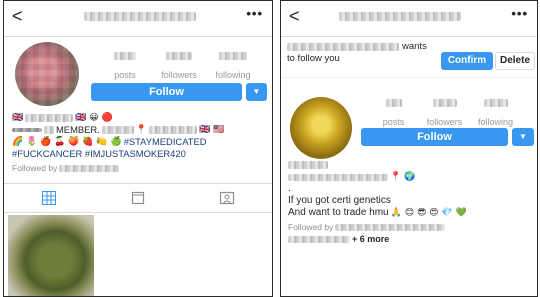 The height and width of the screenshot is (297, 540). I want to click on bio-flags-a: 🇬🇧, so click(18, 118).